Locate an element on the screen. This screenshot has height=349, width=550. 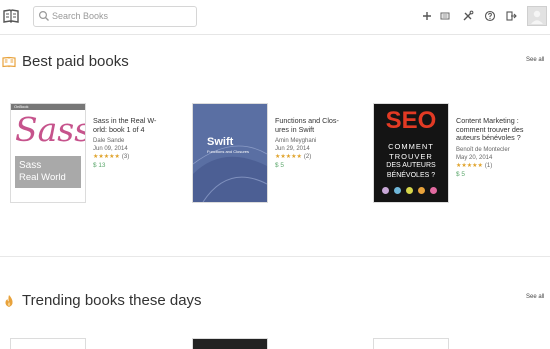
tools-icon is located at coordinates (468, 16).